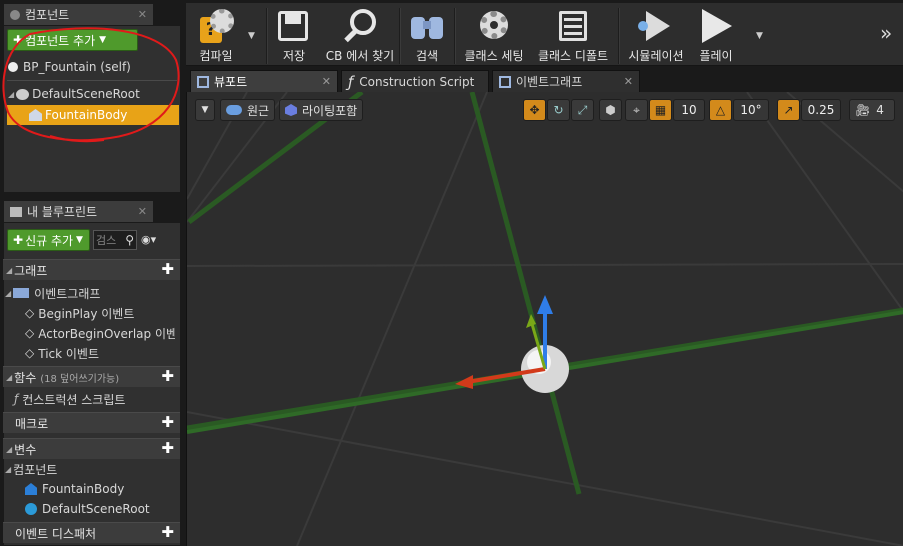 The width and height of the screenshot is (903, 546). What do you see at coordinates (360, 56) in the screenshot?
I see `find-in-cb-label: CB 에서 찾기` at bounding box center [360, 56].